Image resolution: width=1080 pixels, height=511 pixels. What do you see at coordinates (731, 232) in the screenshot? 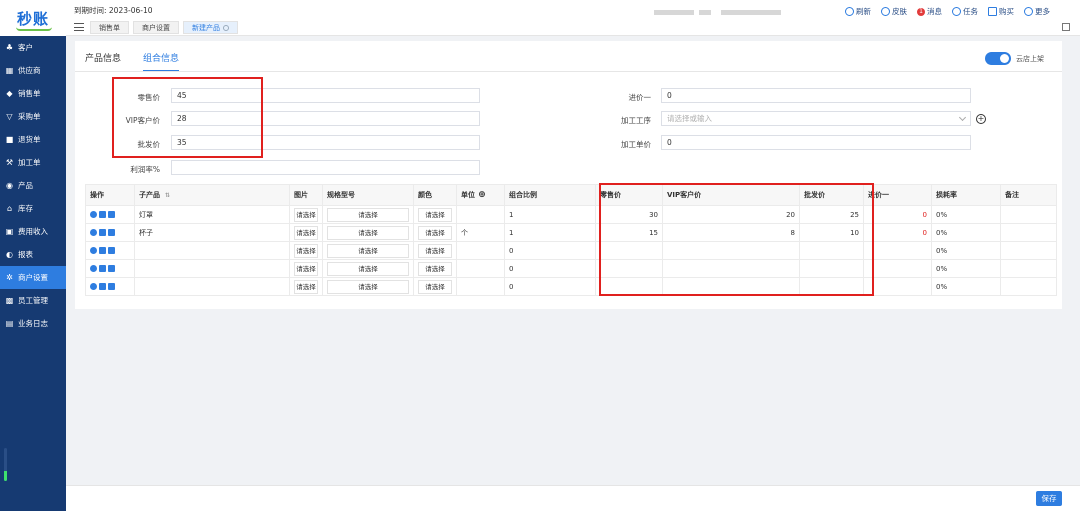
I see `vip-price-cell: 8` at bounding box center [731, 232].